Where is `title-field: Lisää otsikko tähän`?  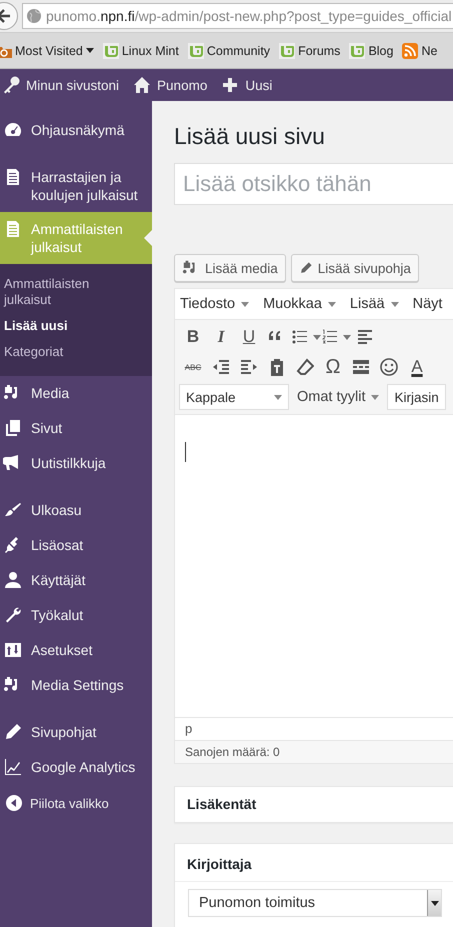 title-field: Lisää otsikko tähän is located at coordinates (313, 184).